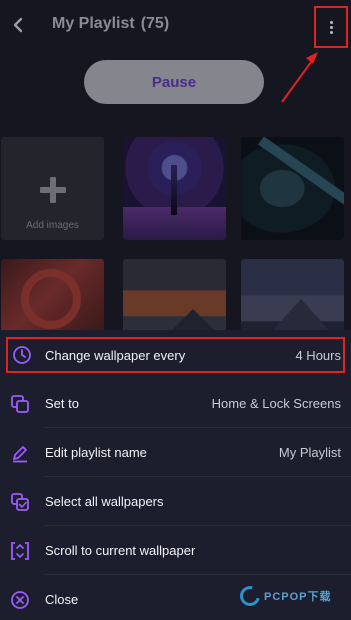 This screenshot has height=620, width=351. Describe the element at coordinates (62, 599) in the screenshot. I see `option-label: Close` at that location.